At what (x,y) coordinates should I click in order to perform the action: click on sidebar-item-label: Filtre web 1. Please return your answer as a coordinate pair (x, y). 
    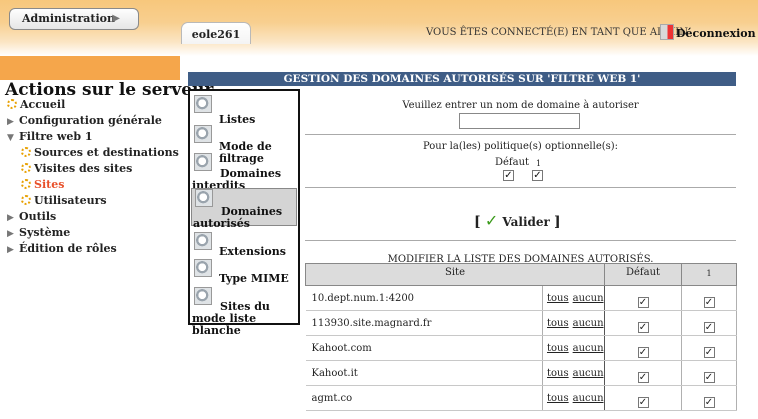
    Looking at the image, I should click on (56, 136).